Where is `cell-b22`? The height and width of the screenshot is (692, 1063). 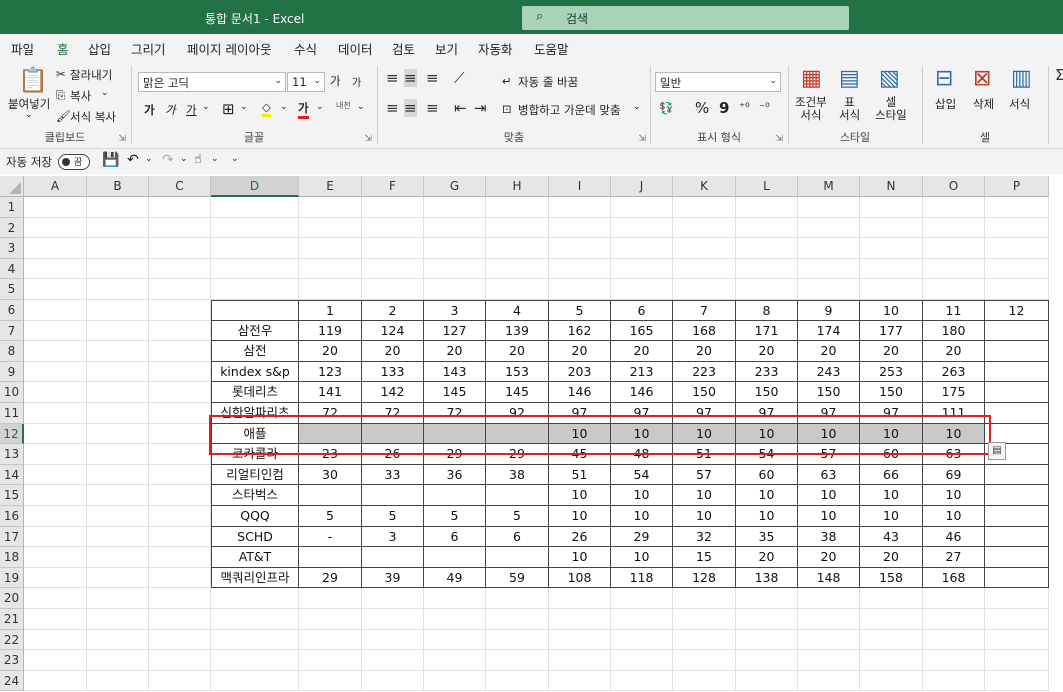 cell-b22 is located at coordinates (118, 640).